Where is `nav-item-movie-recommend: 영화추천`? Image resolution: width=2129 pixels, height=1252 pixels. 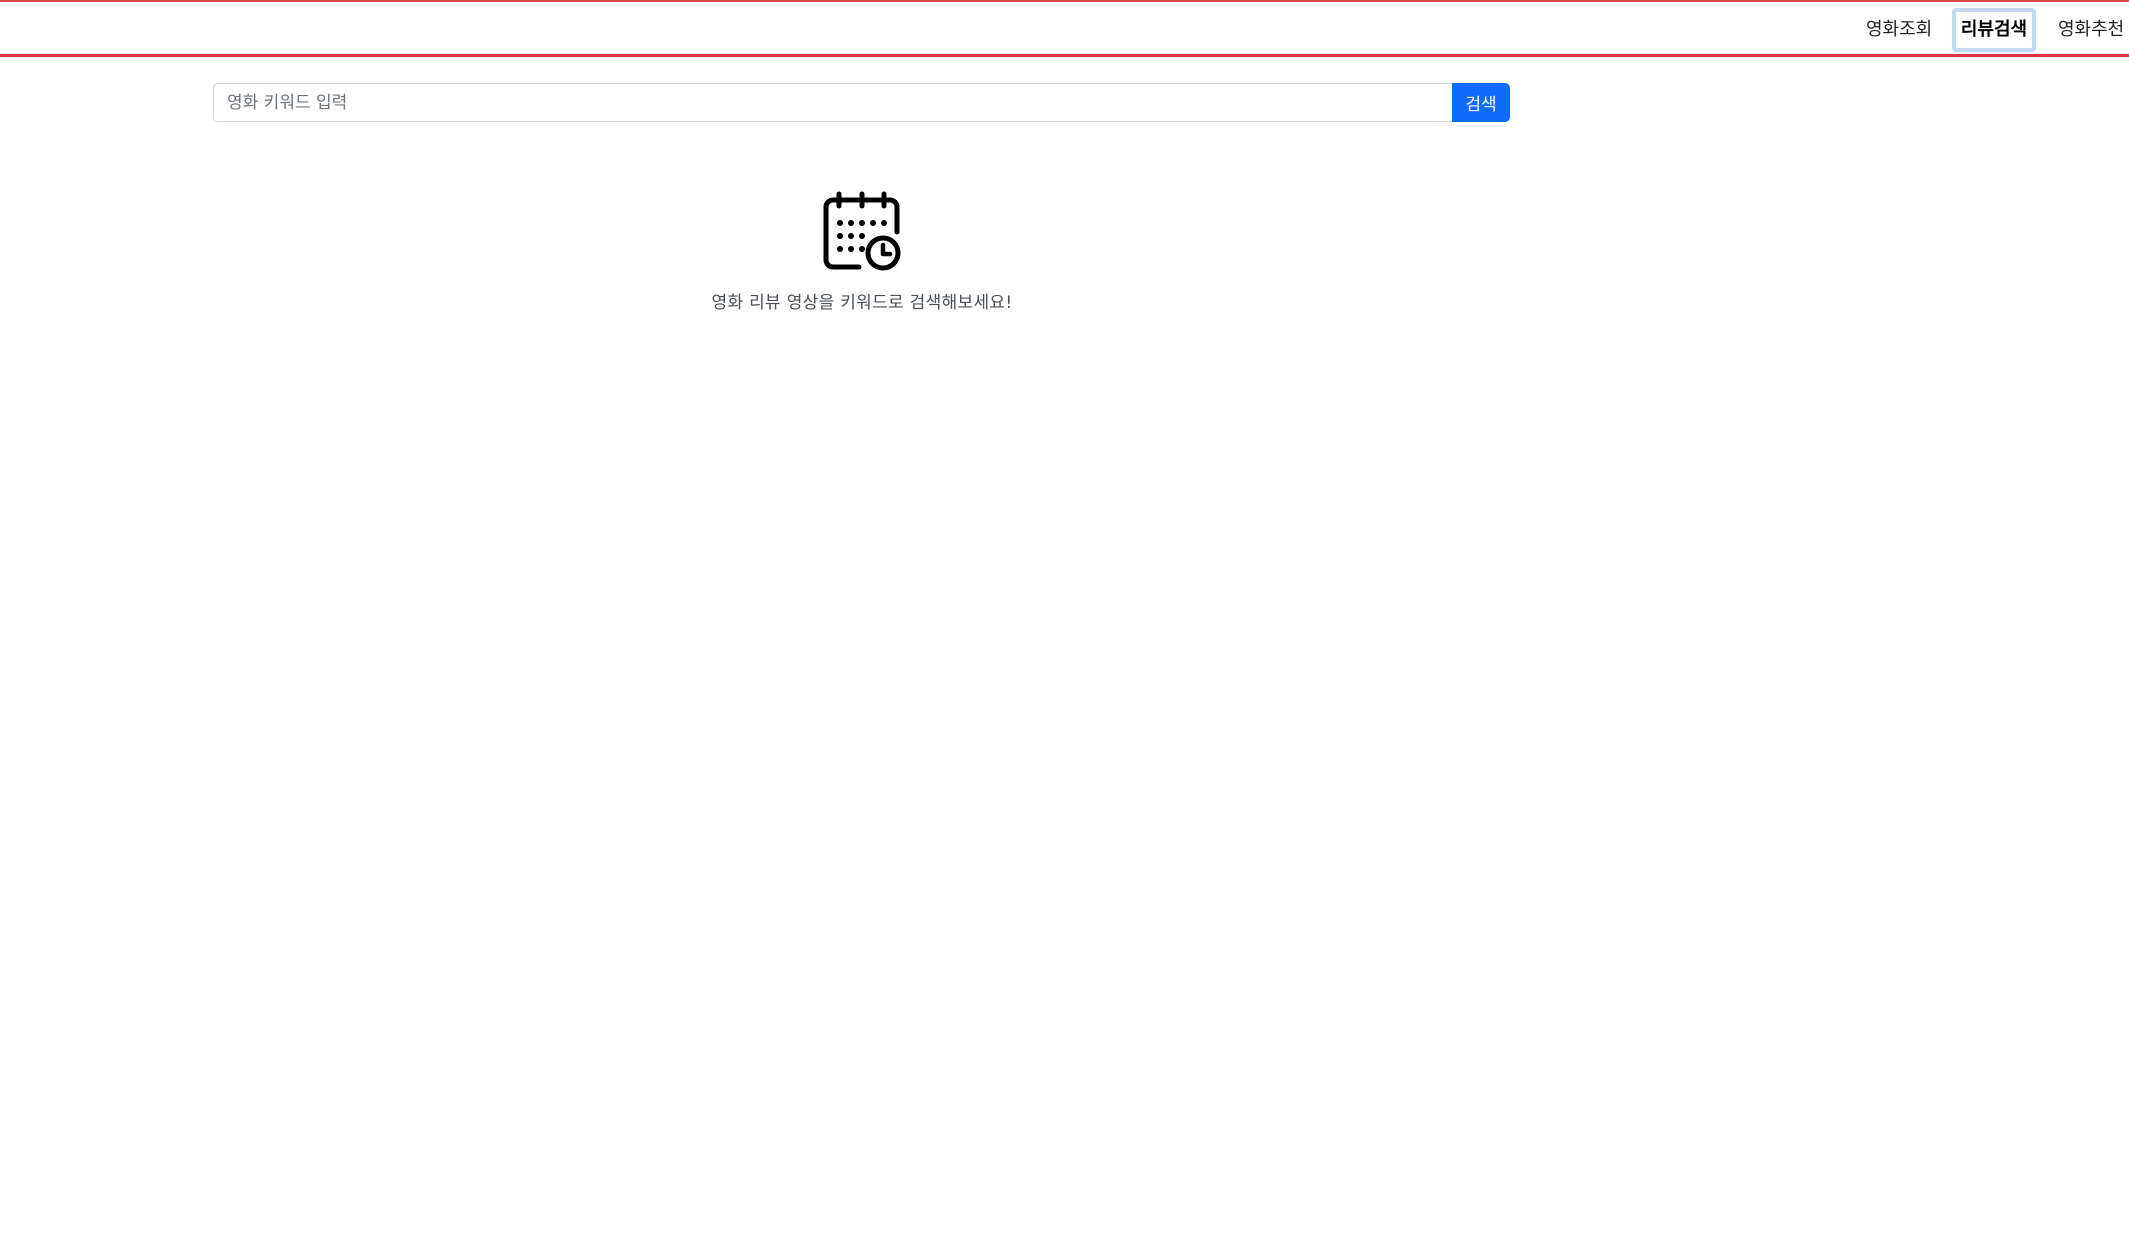 nav-item-movie-recommend: 영화추천 is located at coordinates (2088, 30).